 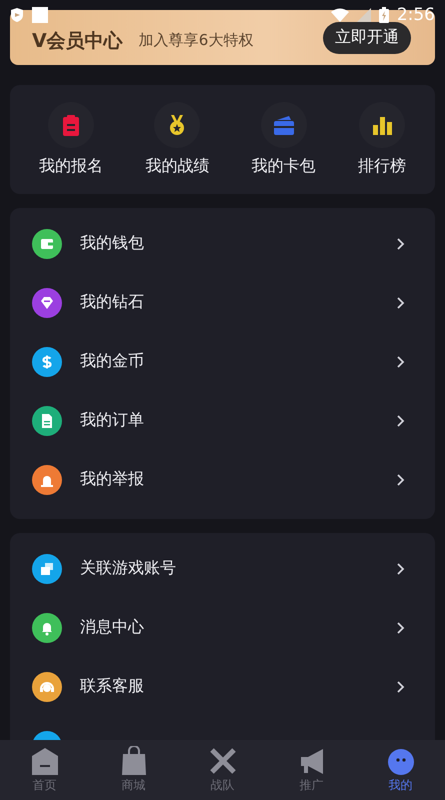 I want to click on menu-item: 我的钻石, so click(x=112, y=302).